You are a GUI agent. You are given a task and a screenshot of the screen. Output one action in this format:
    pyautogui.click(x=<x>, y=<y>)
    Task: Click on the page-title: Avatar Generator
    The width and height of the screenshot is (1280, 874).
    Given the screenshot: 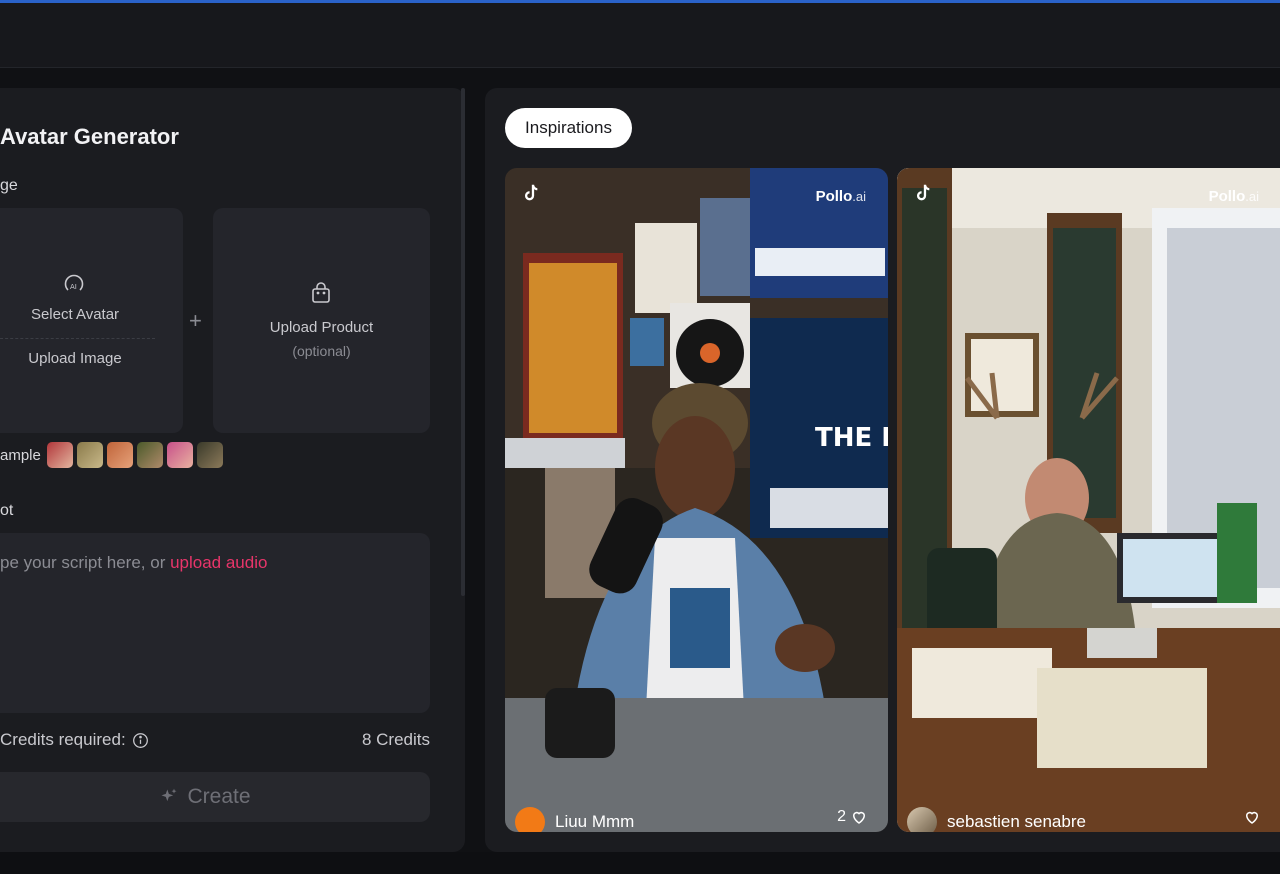 What is the action you would take?
    pyautogui.click(x=89, y=136)
    